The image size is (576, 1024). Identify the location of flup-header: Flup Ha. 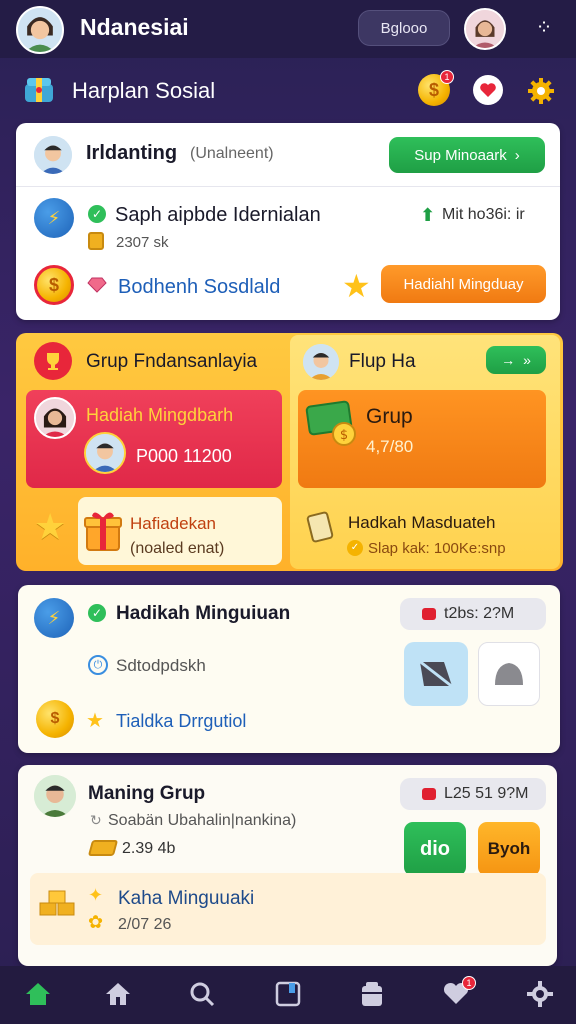
(382, 361).